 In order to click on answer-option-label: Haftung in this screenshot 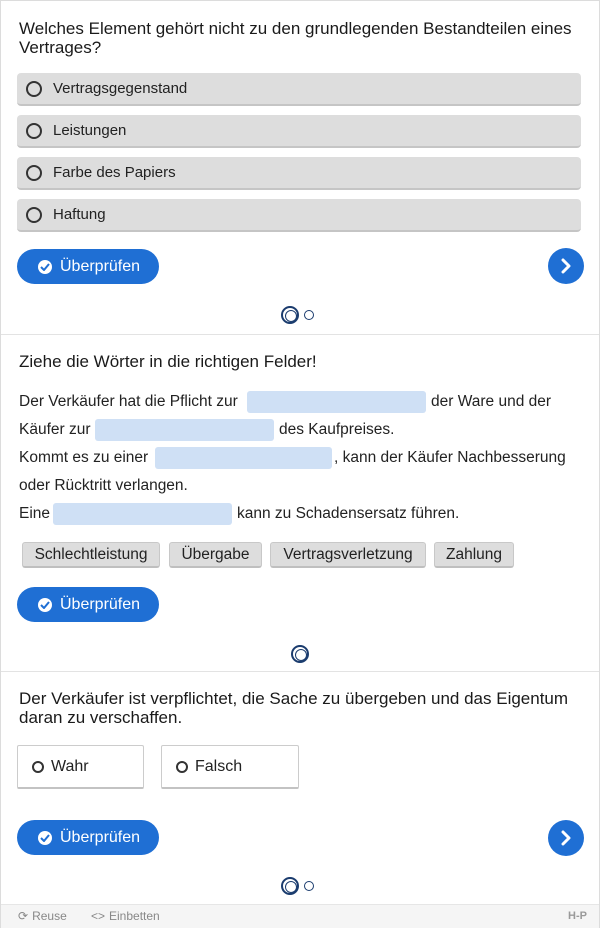, I will do `click(79, 214)`.